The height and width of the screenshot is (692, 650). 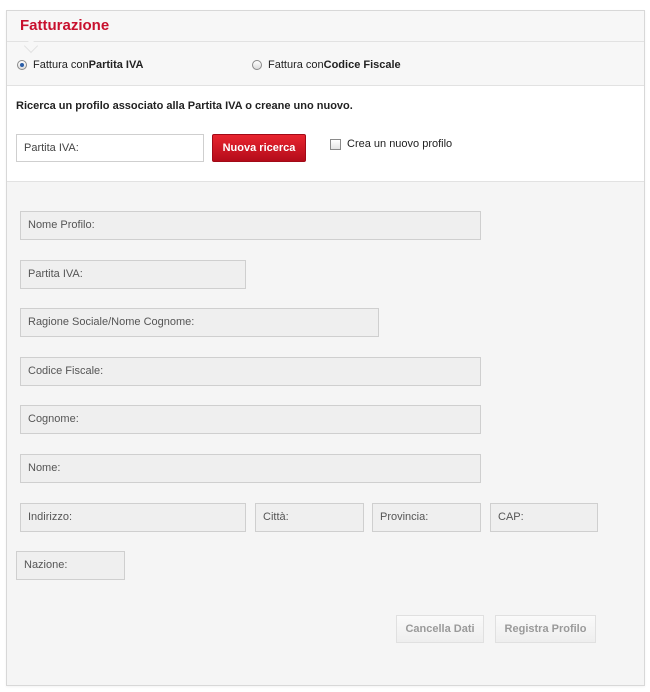 I want to click on new-search-button: Nuova ricerca, so click(x=259, y=148).